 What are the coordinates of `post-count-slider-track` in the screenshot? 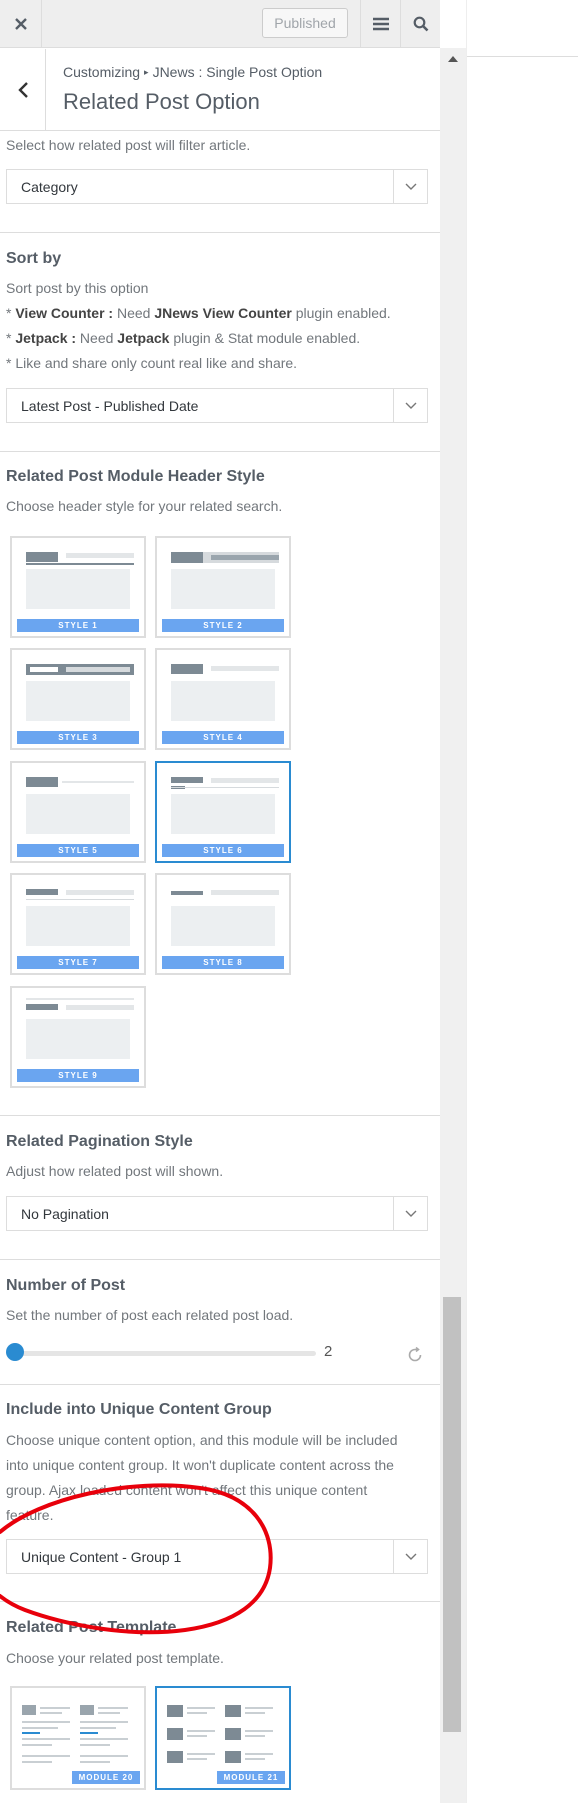 It's located at (164, 1353).